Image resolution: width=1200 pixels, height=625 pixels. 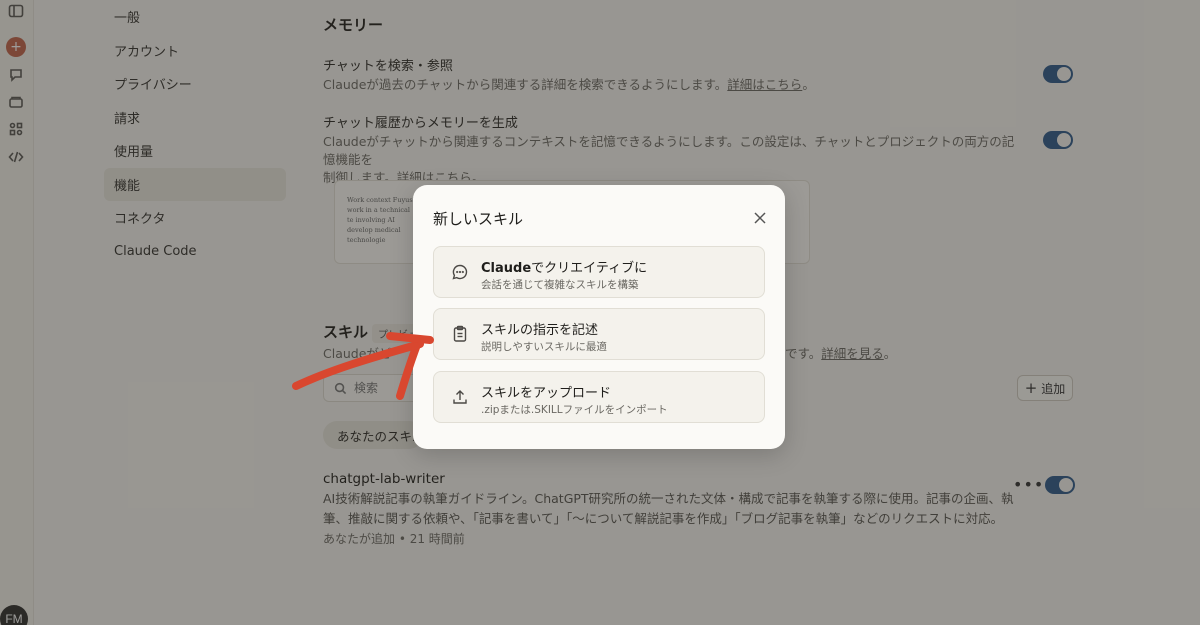 I want to click on option-subtitle: .zipまたは.SKILLファイルをインポート, so click(x=574, y=410).